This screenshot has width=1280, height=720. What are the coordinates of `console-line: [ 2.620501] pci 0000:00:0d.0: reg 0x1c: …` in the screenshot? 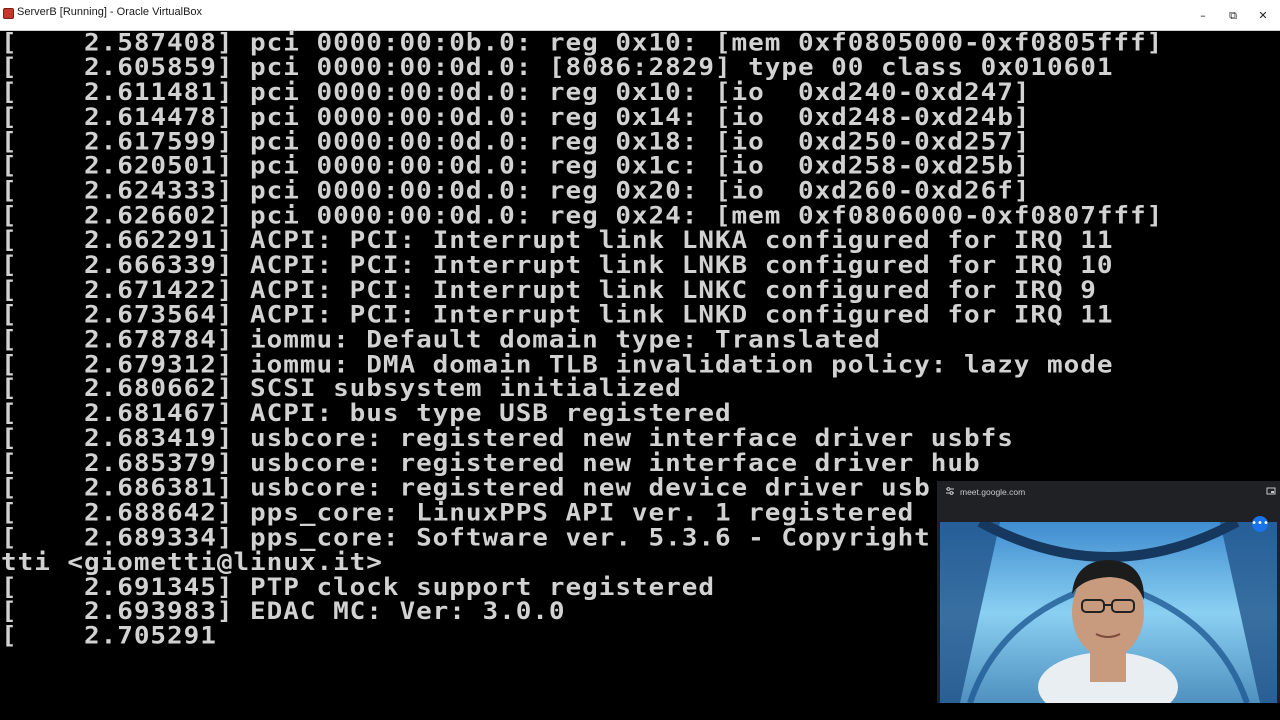 It's located at (516, 166).